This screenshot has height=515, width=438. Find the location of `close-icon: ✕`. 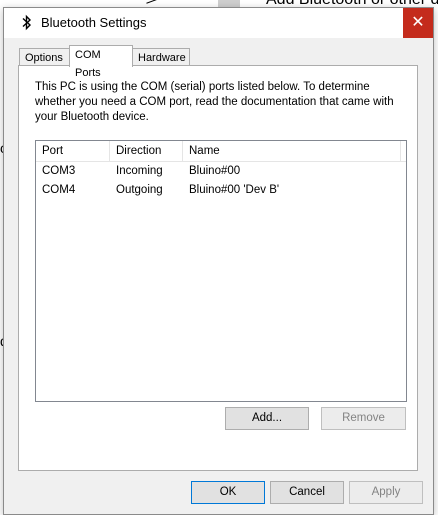

close-icon: ✕ is located at coordinates (418, 22).